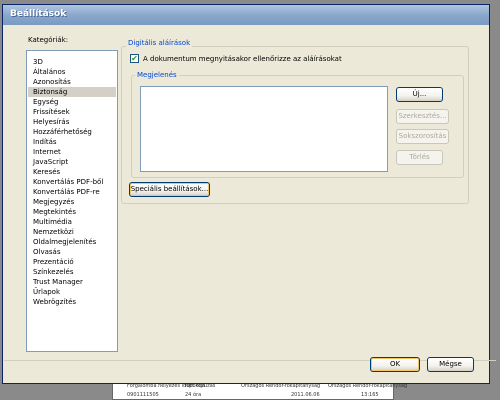 Image resolution: width=500 pixels, height=400 pixels. Describe the element at coordinates (58, 282) in the screenshot. I see `category-item: Trust Manager` at that location.